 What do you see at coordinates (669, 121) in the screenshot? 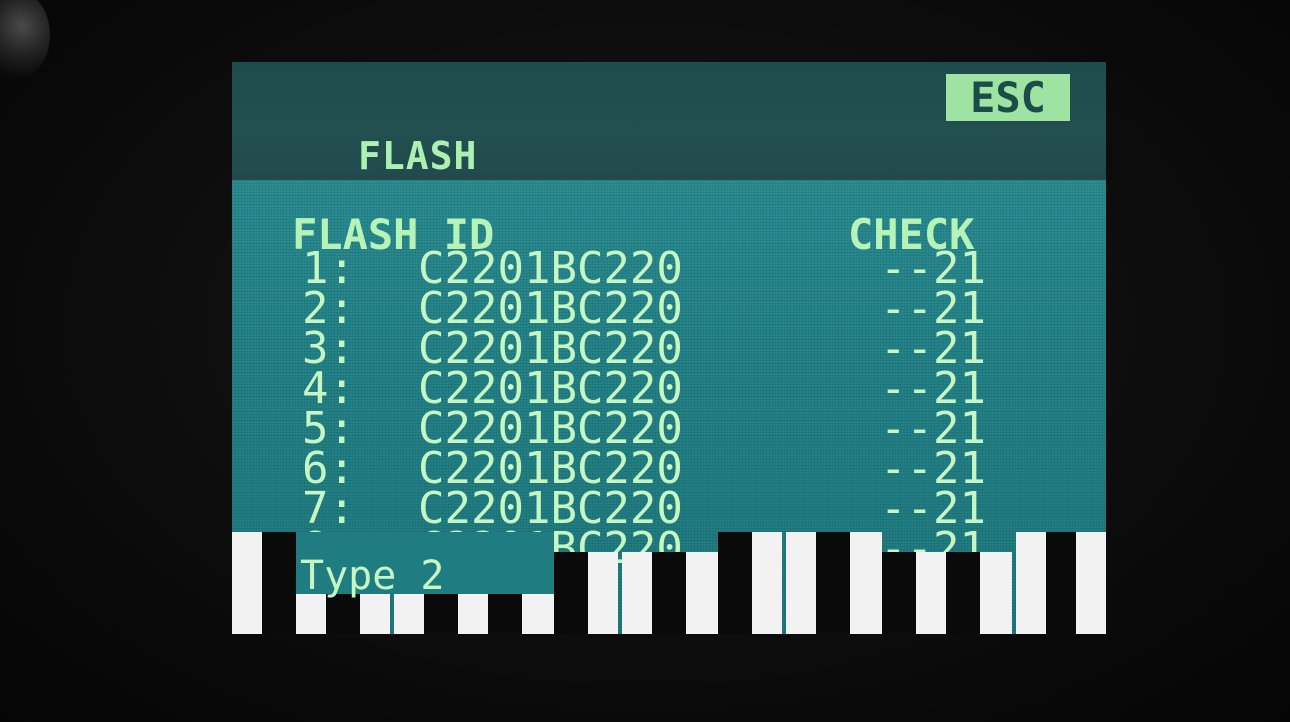
I see `screen-header: ESC FLASH` at bounding box center [669, 121].